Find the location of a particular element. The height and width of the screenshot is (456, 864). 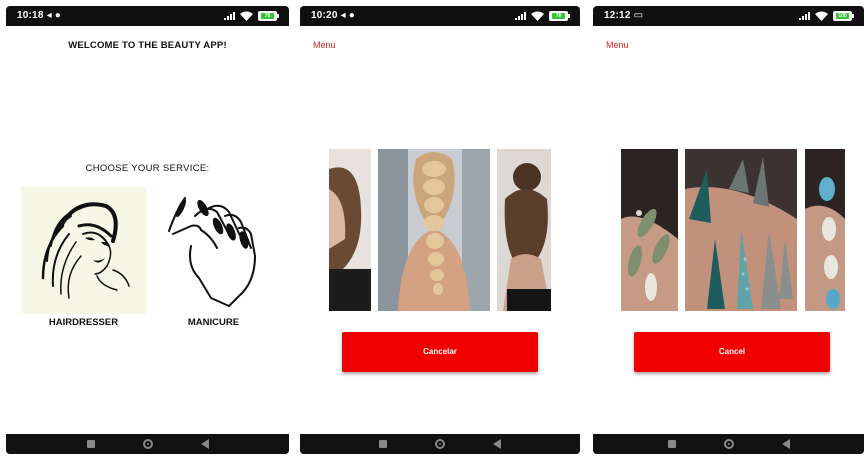

status-time: 12:12 ▭ is located at coordinates (624, 15).